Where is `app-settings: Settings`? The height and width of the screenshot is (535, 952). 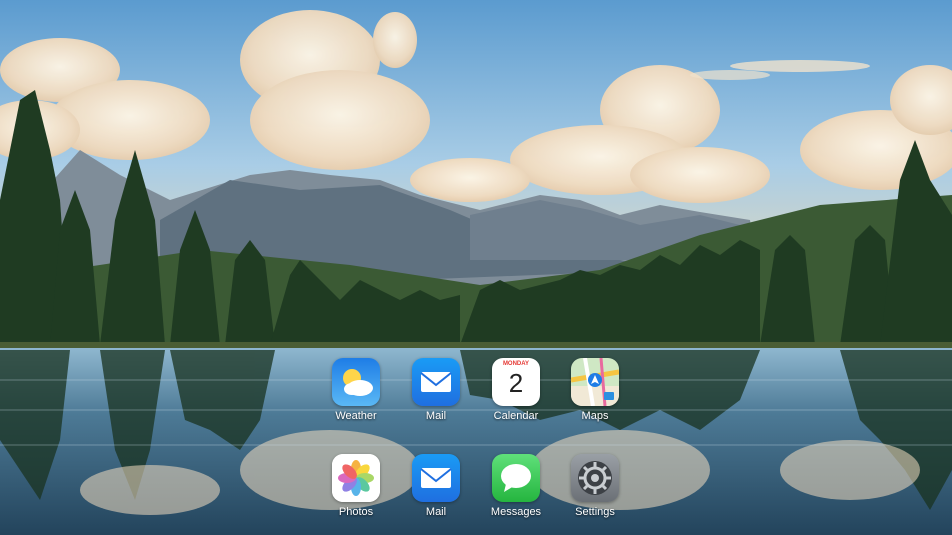
app-settings: Settings is located at coordinates (595, 492).